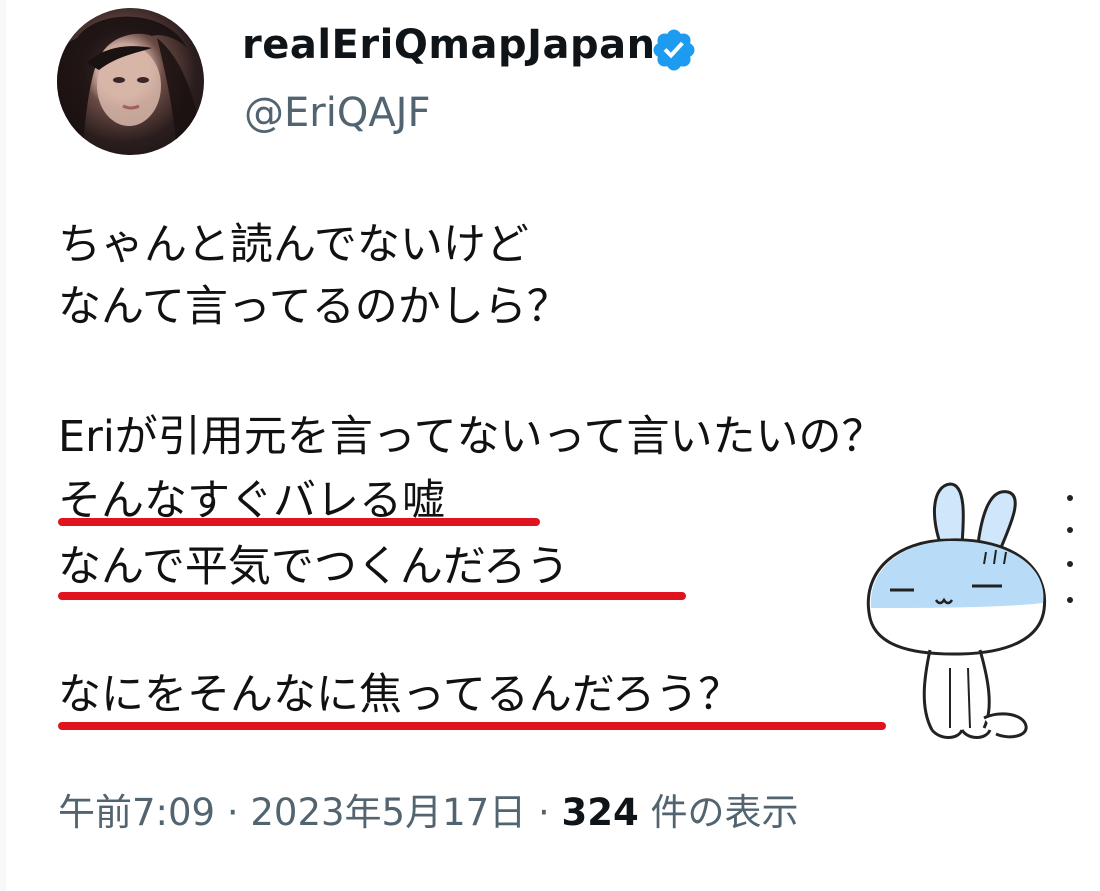 This screenshot has height=891, width=1100. What do you see at coordinates (337, 113) in the screenshot?
I see `author-handle: @EriQAJF` at bounding box center [337, 113].